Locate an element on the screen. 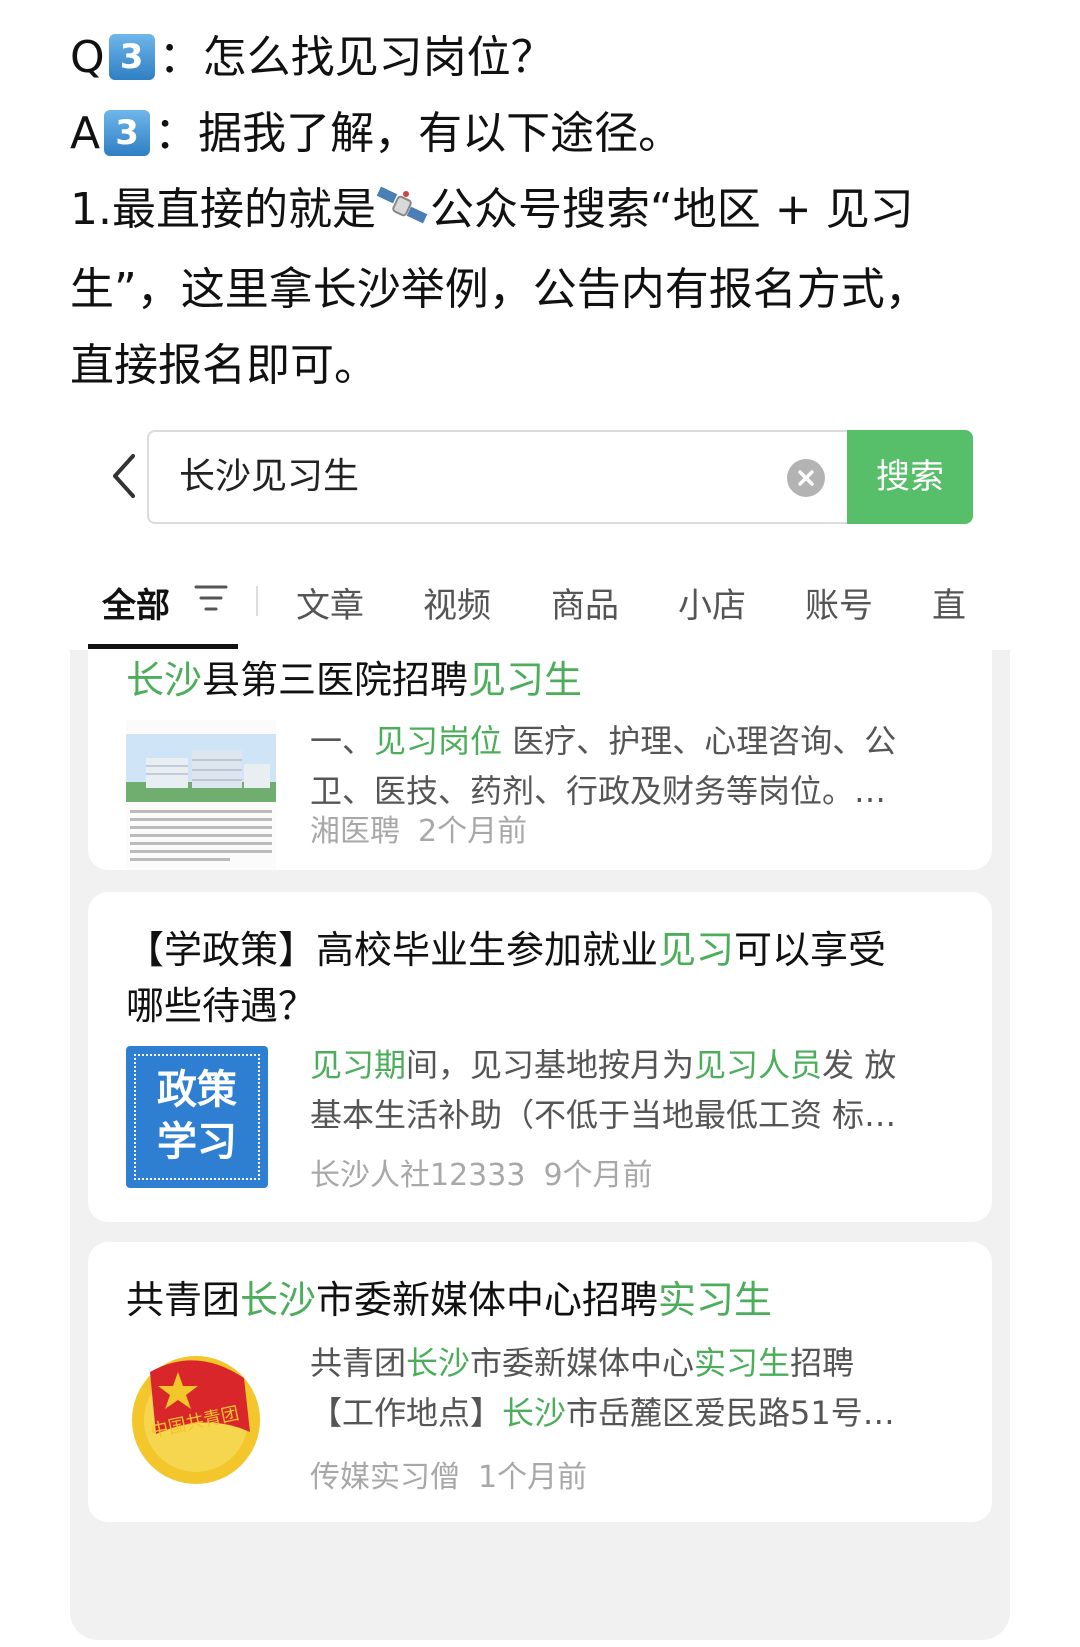 This screenshot has width=1080, height=1647. title-part: 见习 is located at coordinates (696, 950).